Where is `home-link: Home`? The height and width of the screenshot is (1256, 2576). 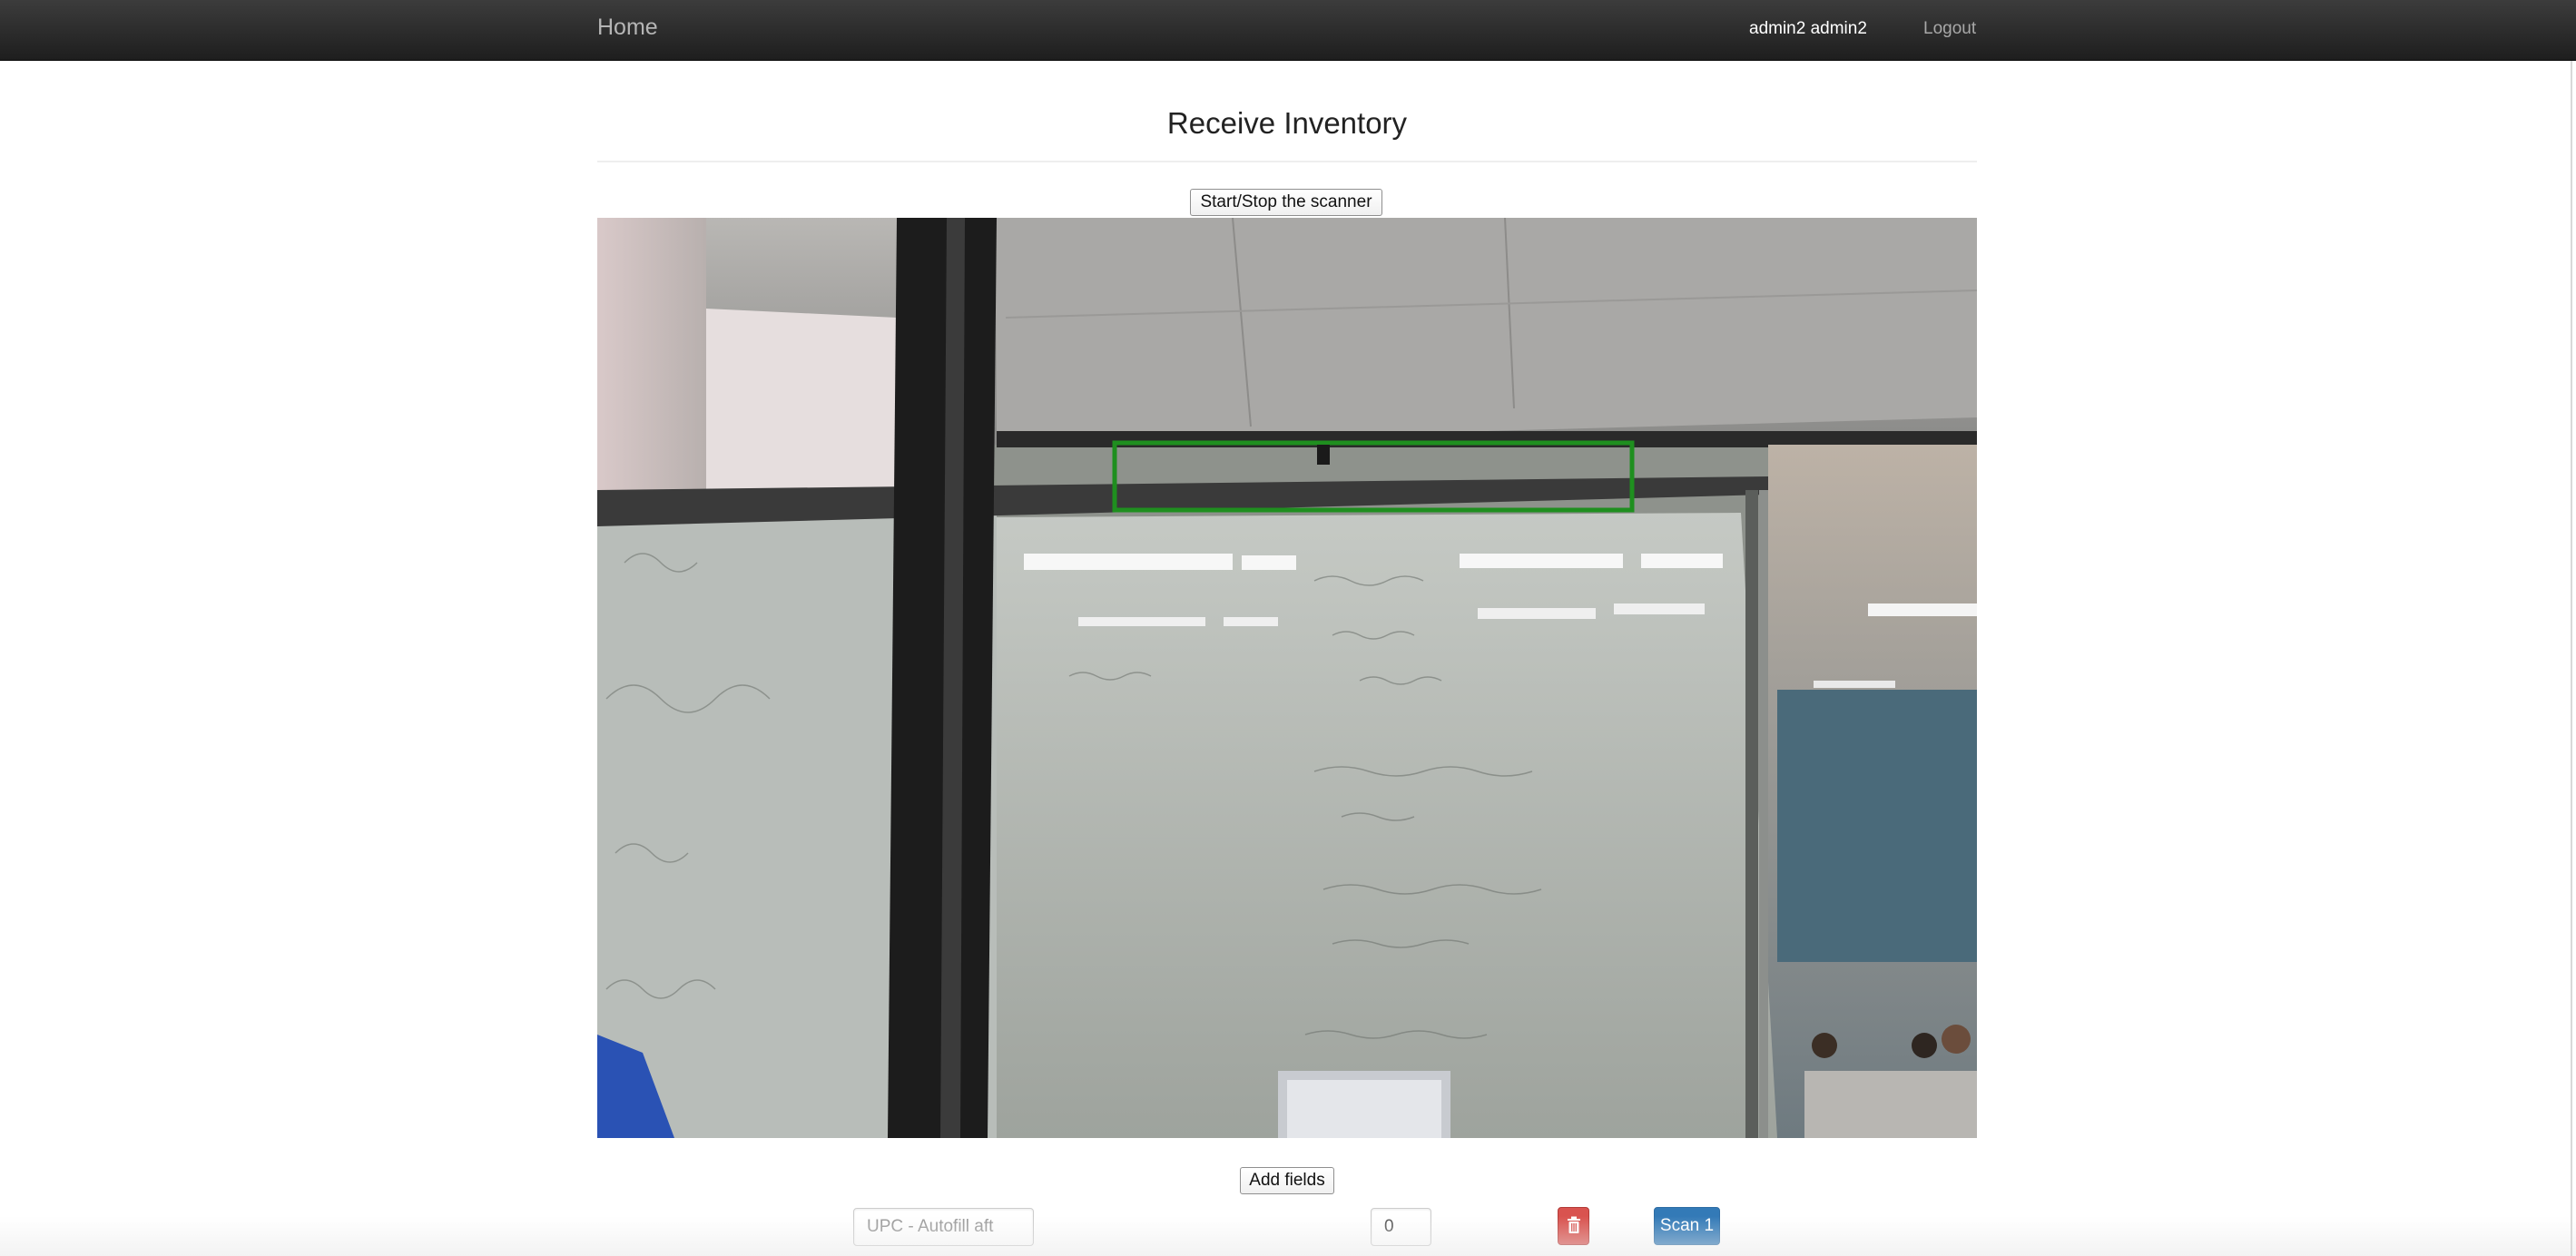
home-link: Home is located at coordinates (627, 28).